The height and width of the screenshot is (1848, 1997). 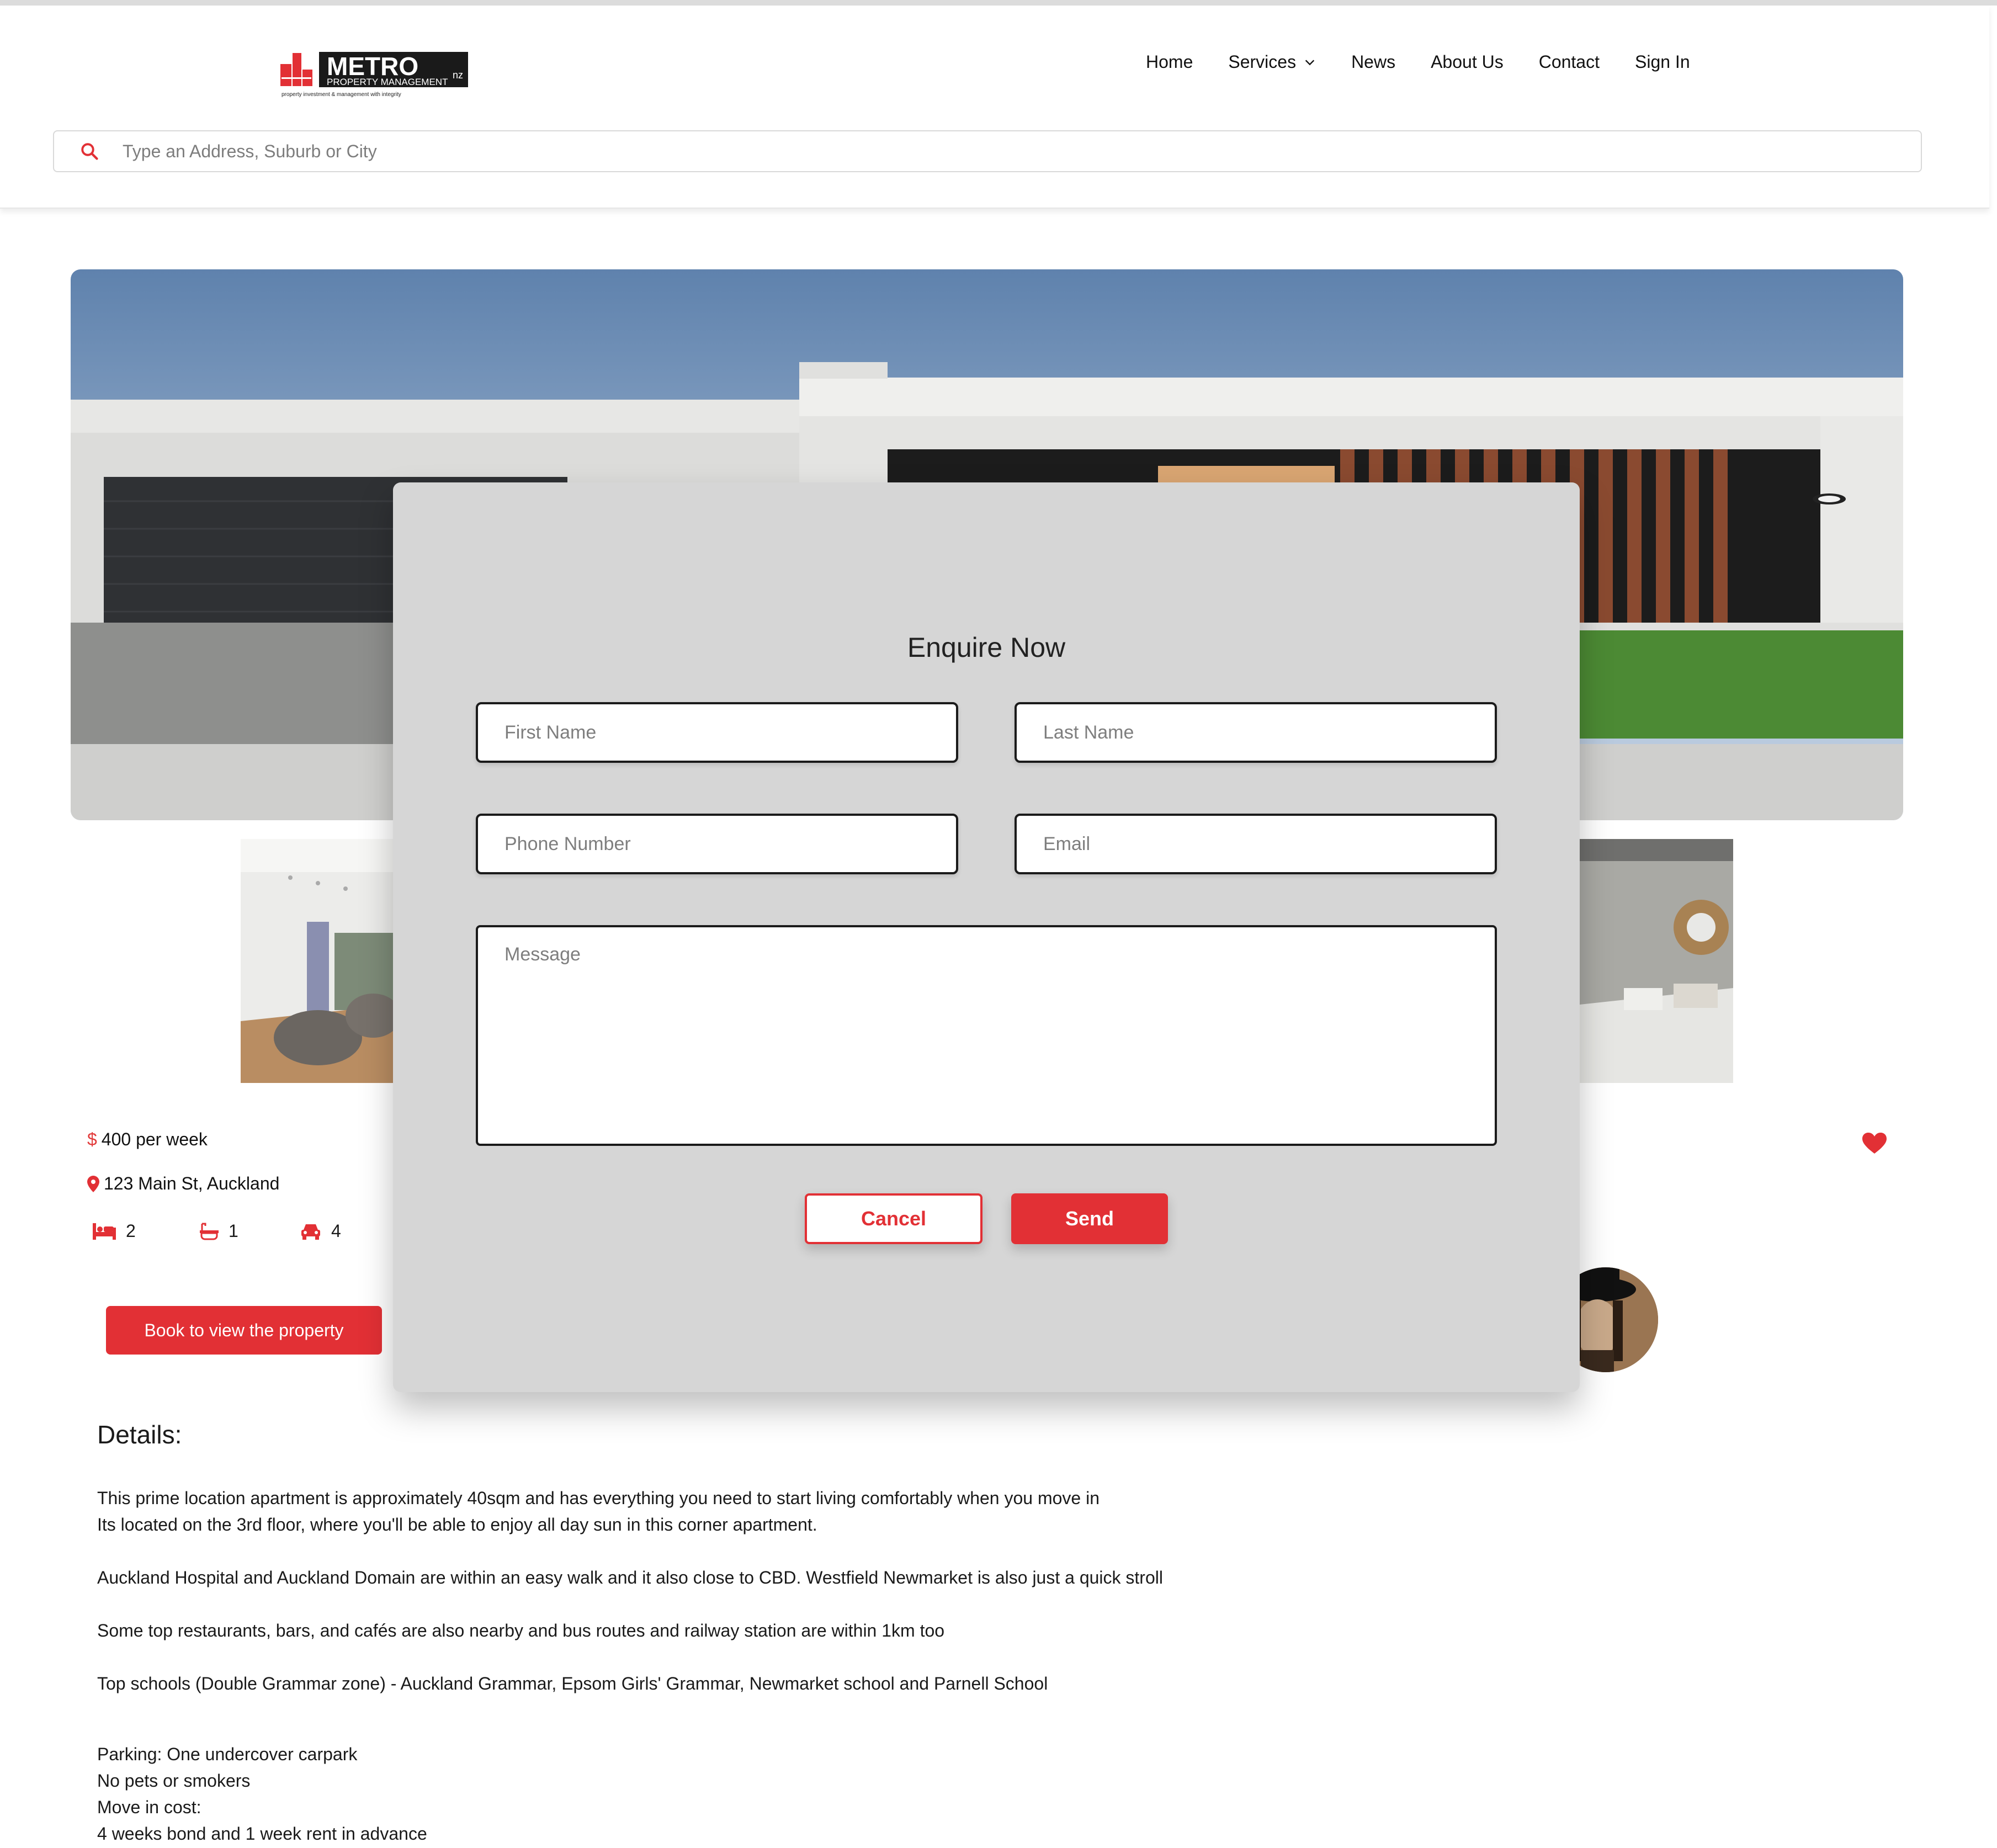 I want to click on bathrooms-feature: 1, so click(x=219, y=1231).